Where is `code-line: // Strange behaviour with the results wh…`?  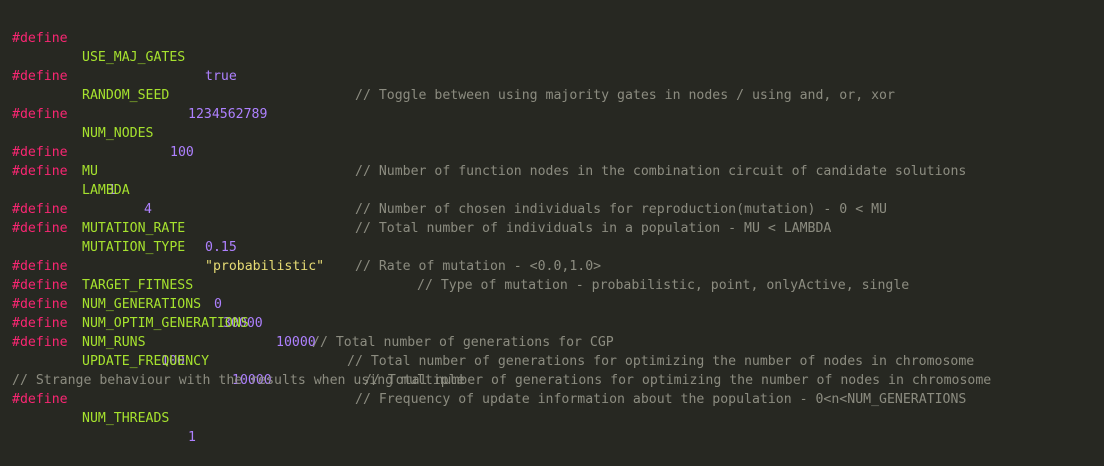
code-line: // Strange behaviour with the results wh… is located at coordinates (552, 370).